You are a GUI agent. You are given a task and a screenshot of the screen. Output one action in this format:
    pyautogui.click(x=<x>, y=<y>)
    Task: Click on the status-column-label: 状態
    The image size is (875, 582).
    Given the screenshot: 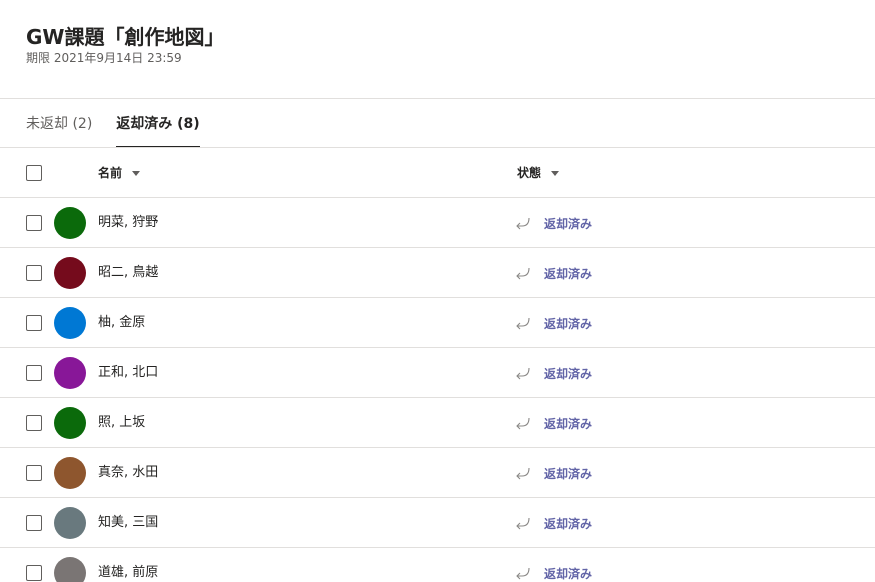 What is the action you would take?
    pyautogui.click(x=529, y=173)
    